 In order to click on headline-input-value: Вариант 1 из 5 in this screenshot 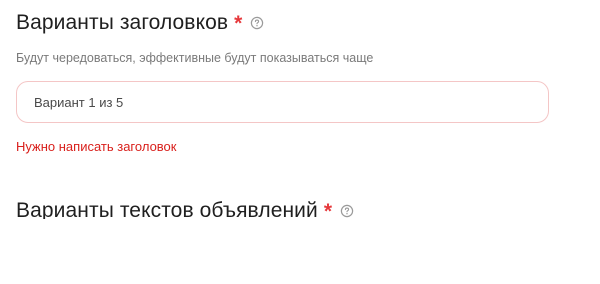, I will do `click(78, 102)`.